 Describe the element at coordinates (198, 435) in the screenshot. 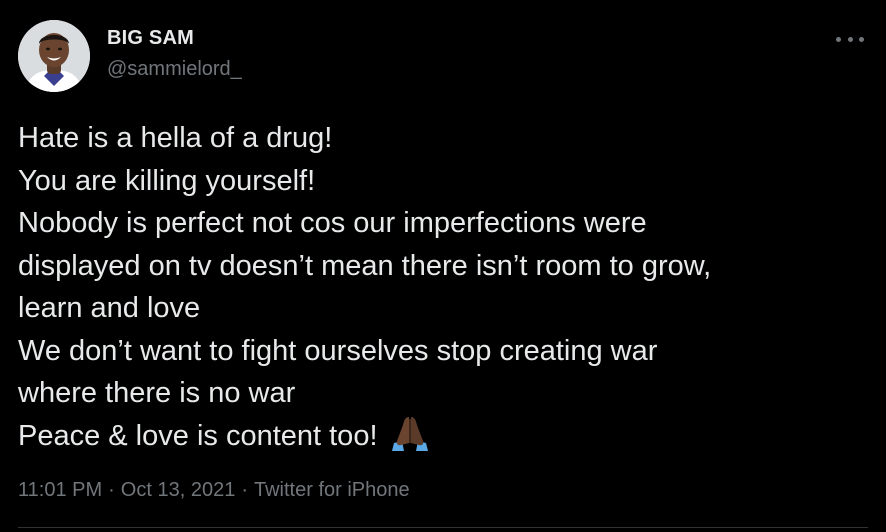

I see `tweet-line: Peace & love is content too!` at that location.